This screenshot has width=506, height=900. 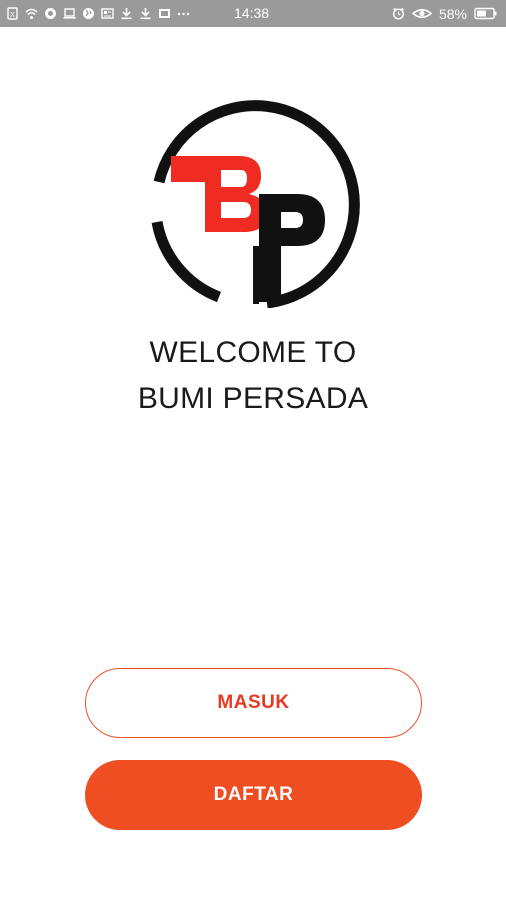 What do you see at coordinates (253, 352) in the screenshot?
I see `welcome-title-line-1: WELCOME TO` at bounding box center [253, 352].